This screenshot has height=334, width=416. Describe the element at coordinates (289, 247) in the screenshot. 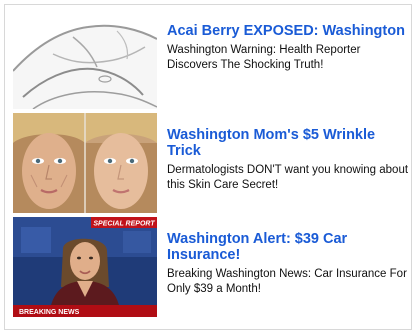

I see `ad-headline: Washington Alert: $39 Car Insurance!` at that location.